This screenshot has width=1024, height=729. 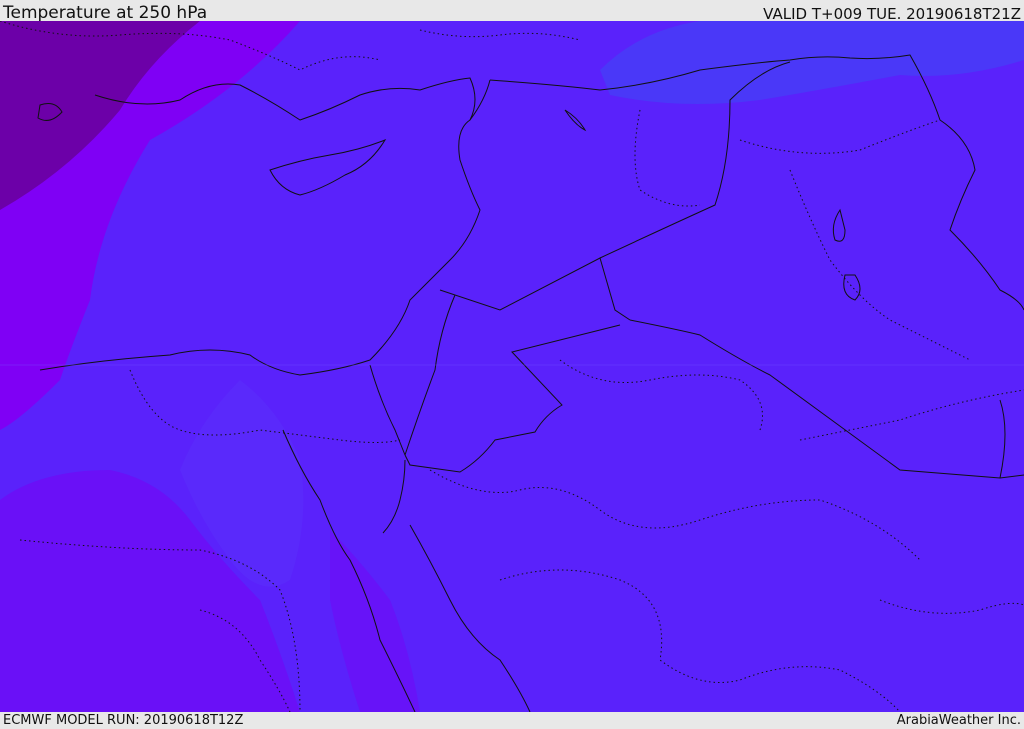 What do you see at coordinates (123, 720) in the screenshot?
I see `model-run: ECMWF MODEL RUN: 20190618T12Z` at bounding box center [123, 720].